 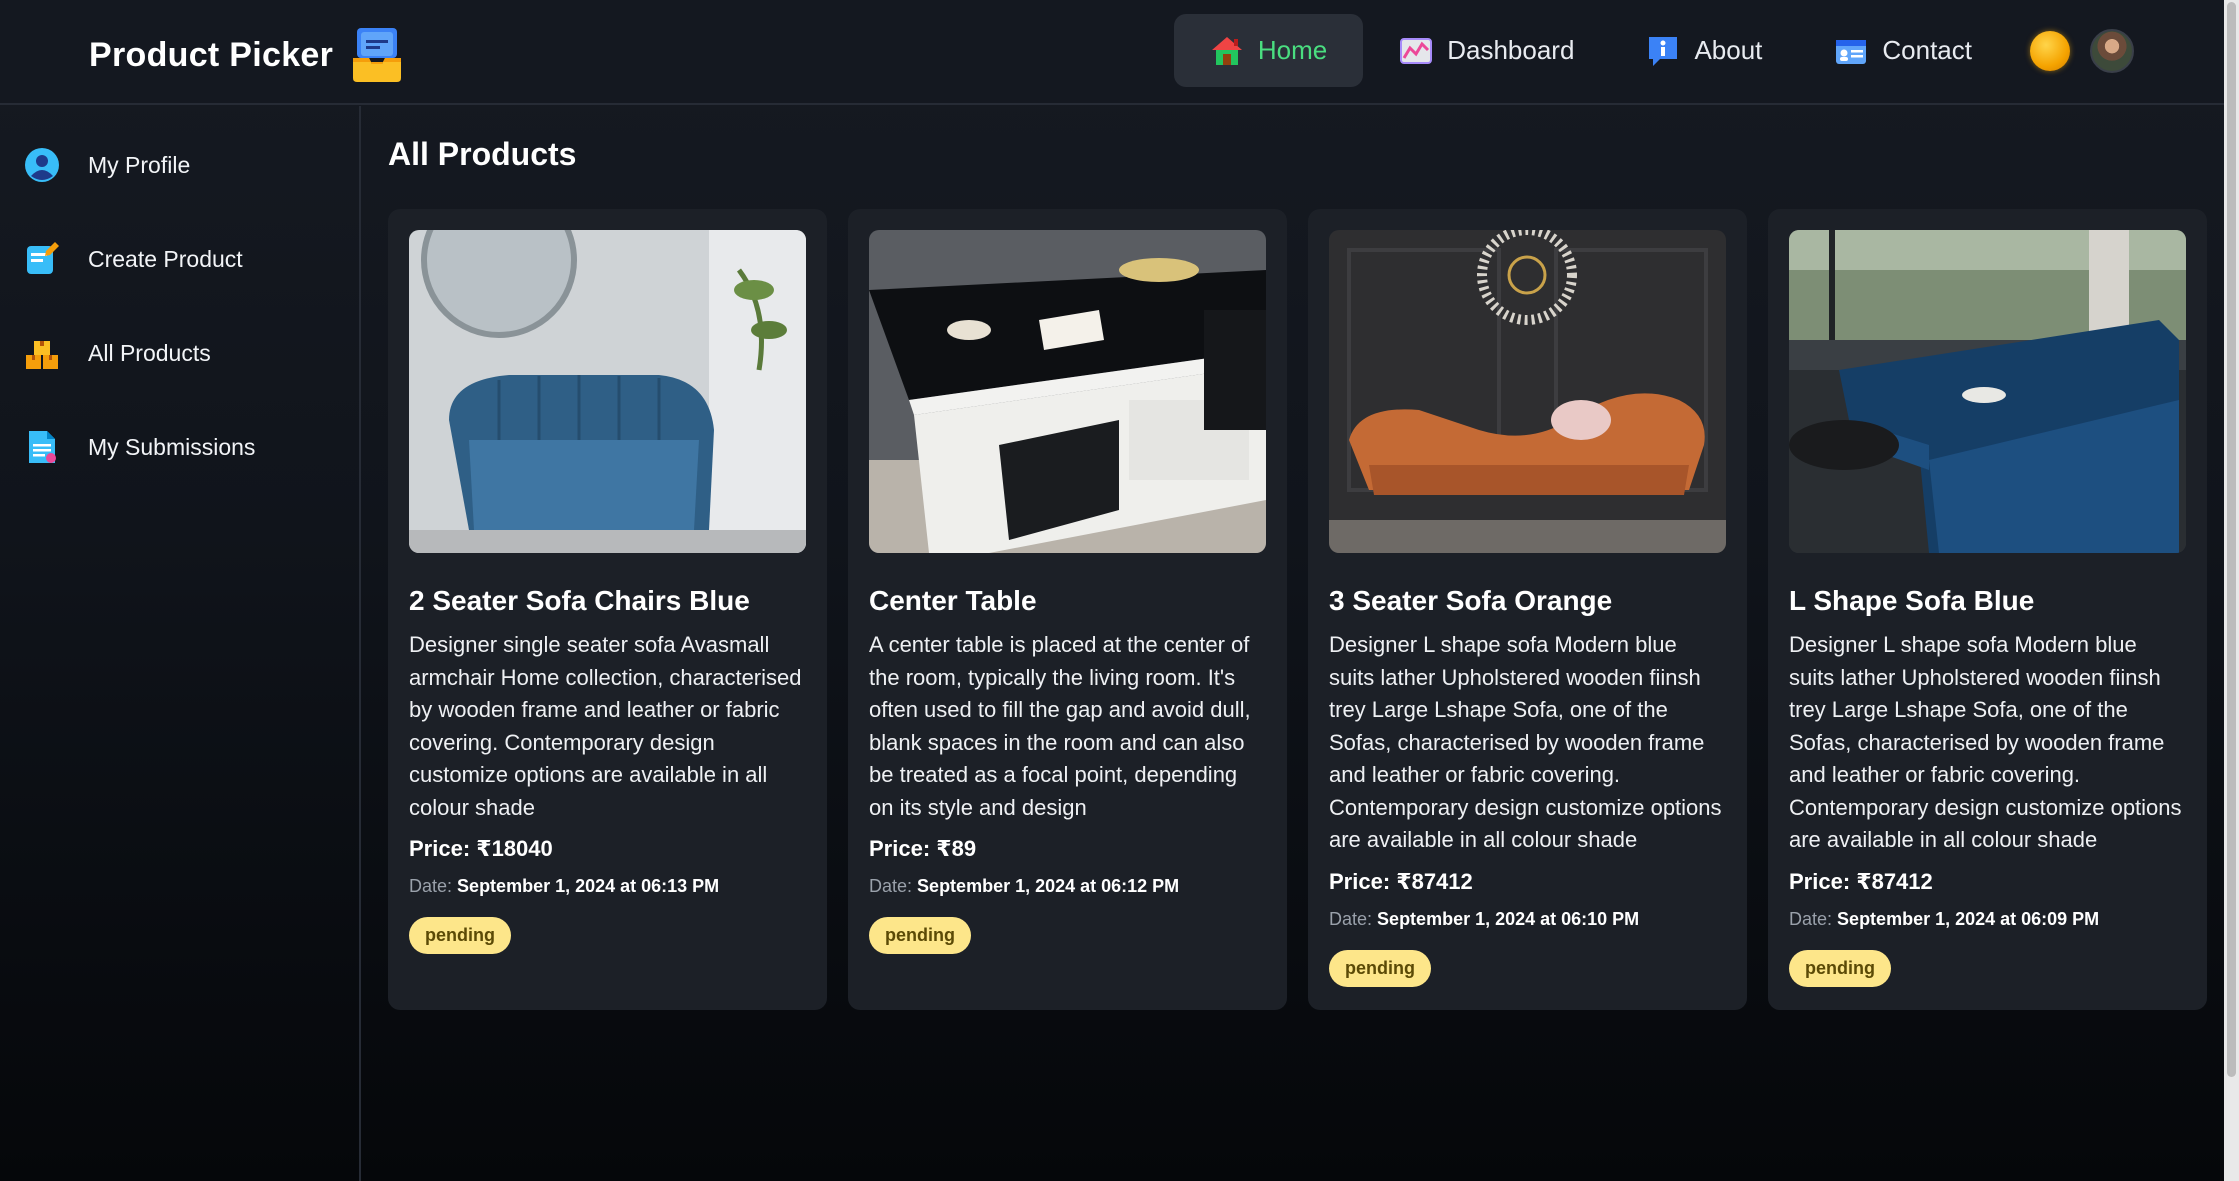 I want to click on nav-about-label: About, so click(x=1728, y=50).